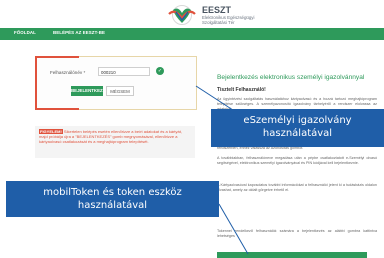 The height and width of the screenshot is (258, 384). What do you see at coordinates (112, 199) in the screenshot?
I see `token-overlay-label: mobilToken és token eszköz használatával` at bounding box center [112, 199].